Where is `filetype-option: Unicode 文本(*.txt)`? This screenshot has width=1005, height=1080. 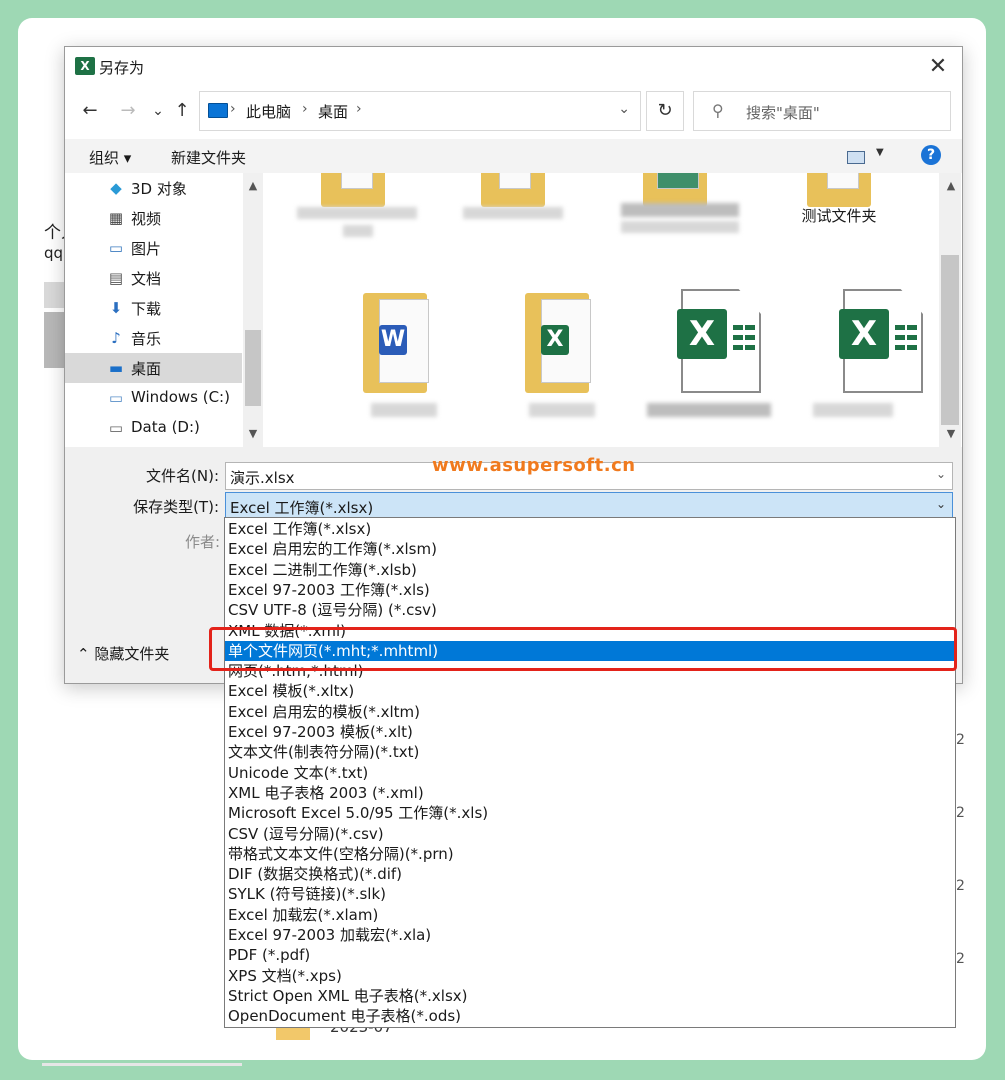
filetype-option: Unicode 文本(*.txt) is located at coordinates (590, 773).